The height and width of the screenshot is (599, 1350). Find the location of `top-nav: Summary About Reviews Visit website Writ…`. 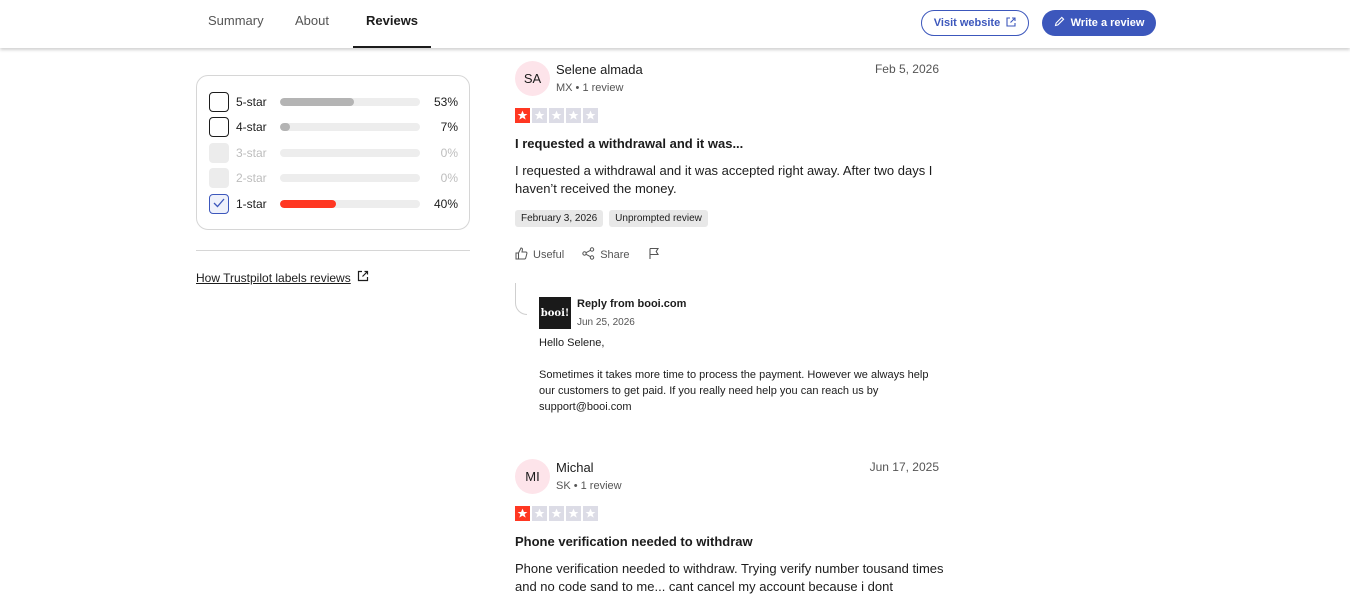

top-nav: Summary About Reviews Visit website Writ… is located at coordinates (675, 24).